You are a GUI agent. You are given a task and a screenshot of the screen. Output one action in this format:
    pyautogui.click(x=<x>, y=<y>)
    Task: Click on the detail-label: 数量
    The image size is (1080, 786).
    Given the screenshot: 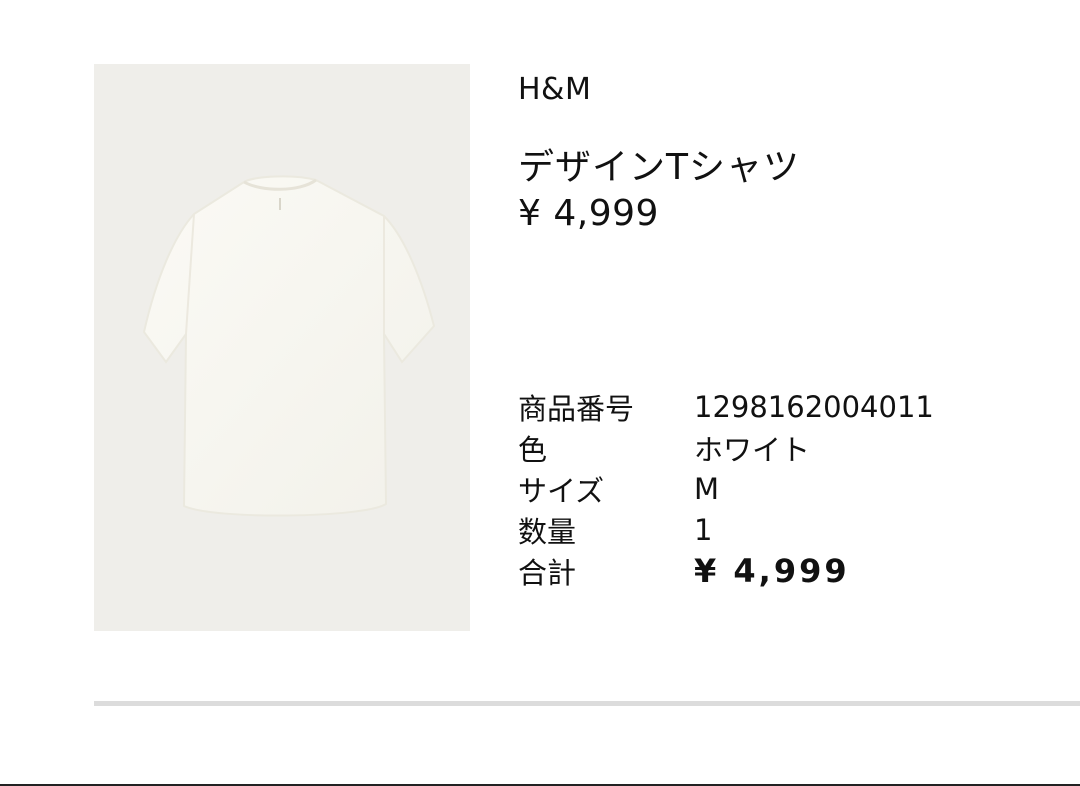 What is the action you would take?
    pyautogui.click(x=547, y=531)
    